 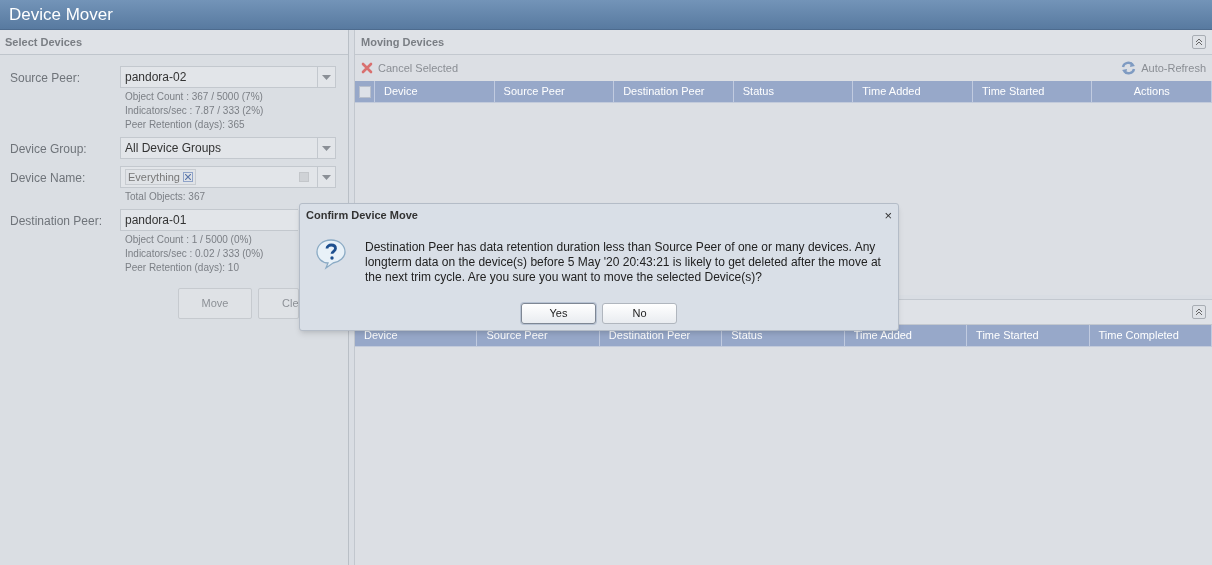 I want to click on column-header: Actions, so click(x=1152, y=91).